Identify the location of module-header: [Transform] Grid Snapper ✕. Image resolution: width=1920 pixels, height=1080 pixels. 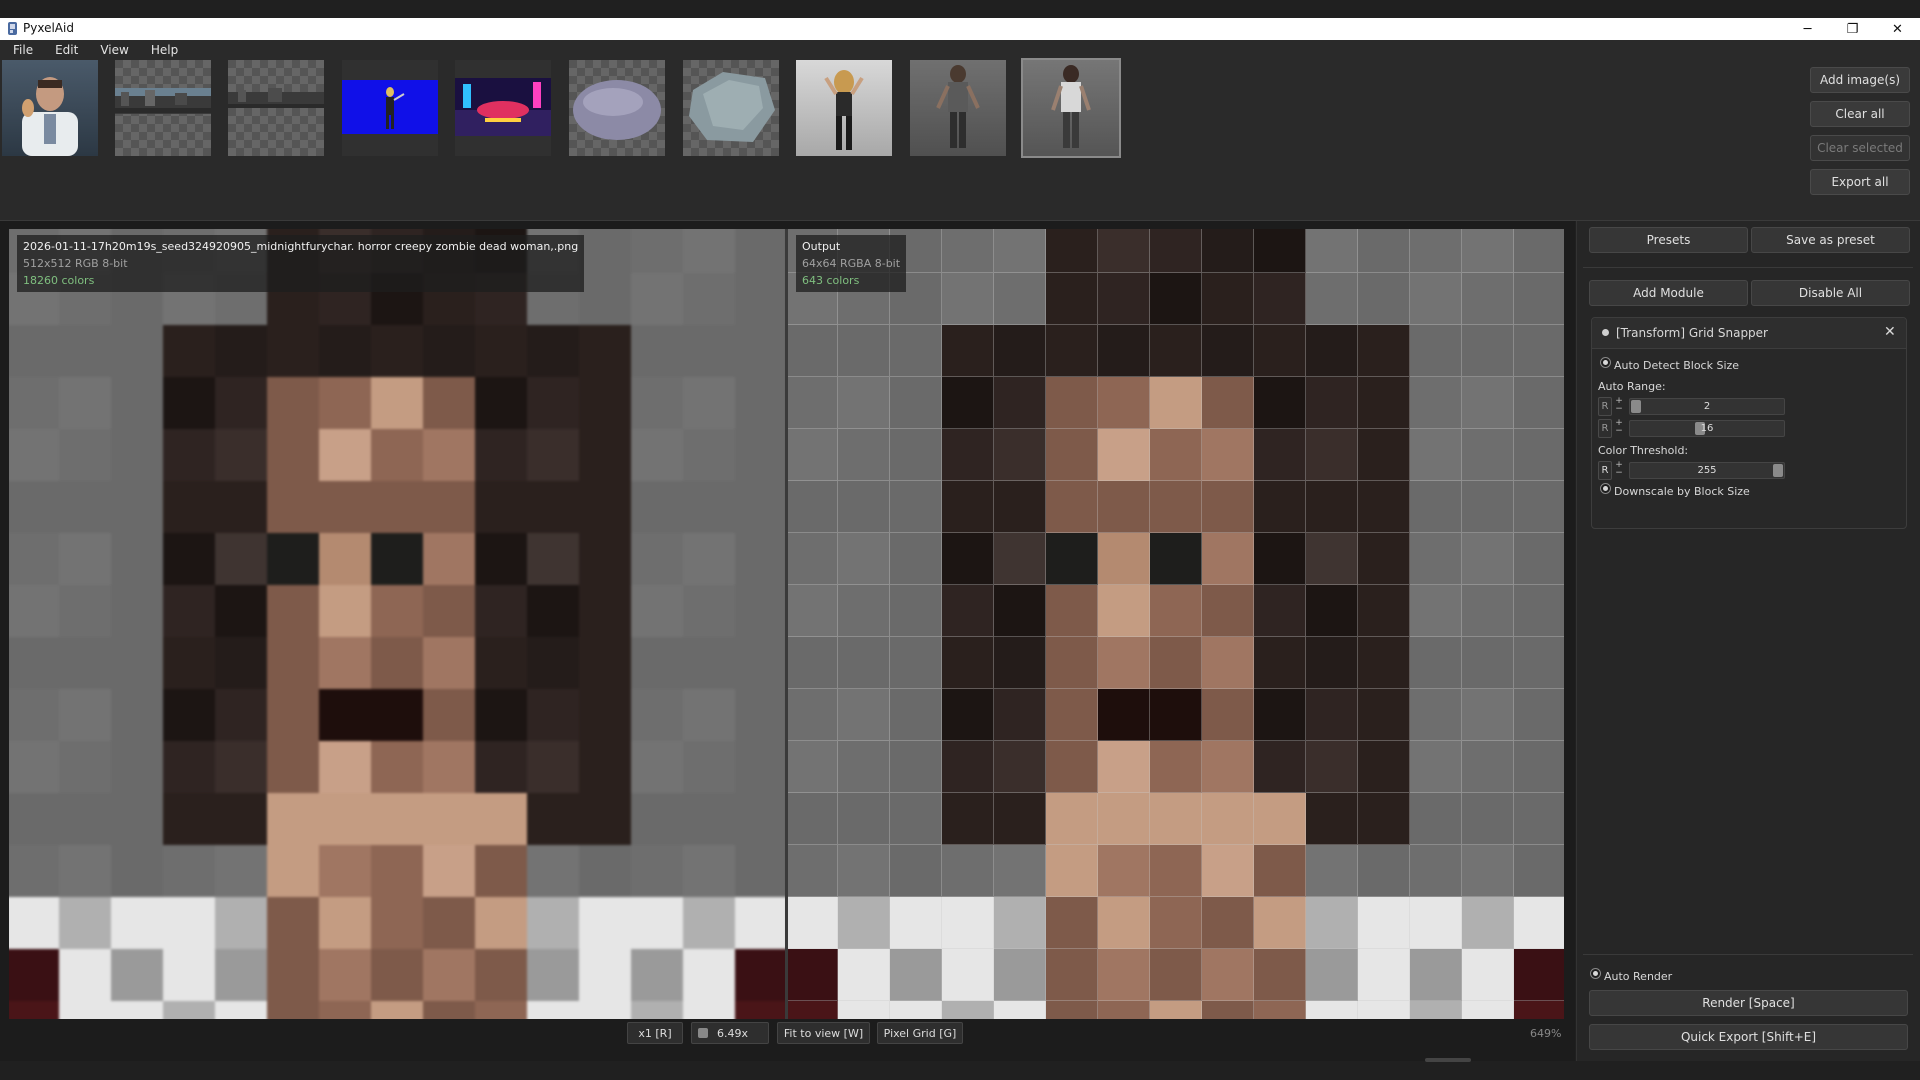
(1749, 333).